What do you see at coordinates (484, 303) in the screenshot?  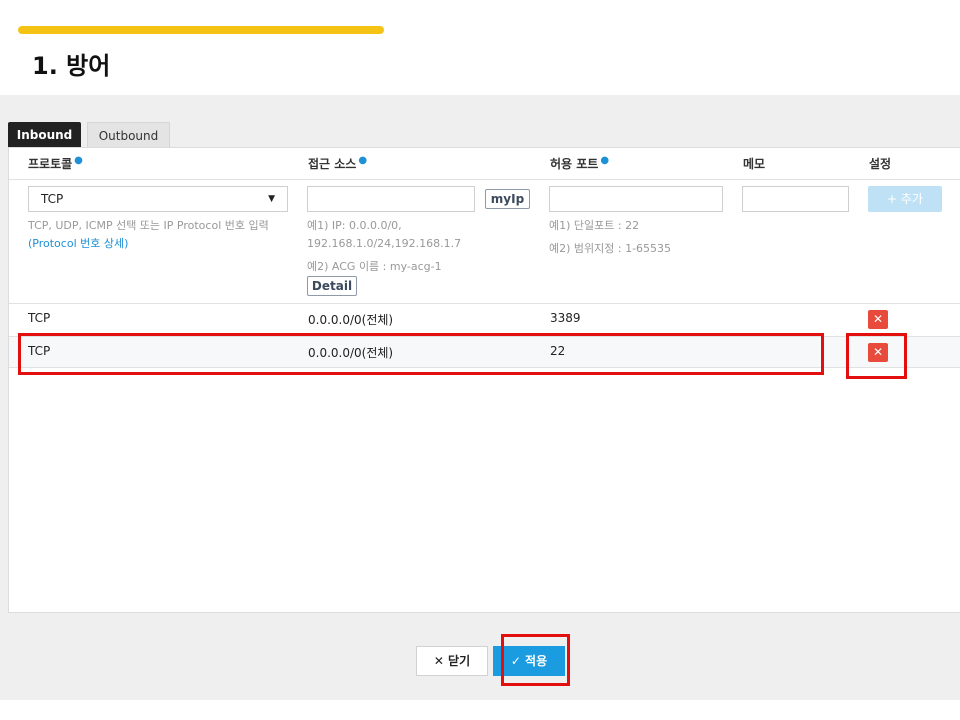 I see `row-divider` at bounding box center [484, 303].